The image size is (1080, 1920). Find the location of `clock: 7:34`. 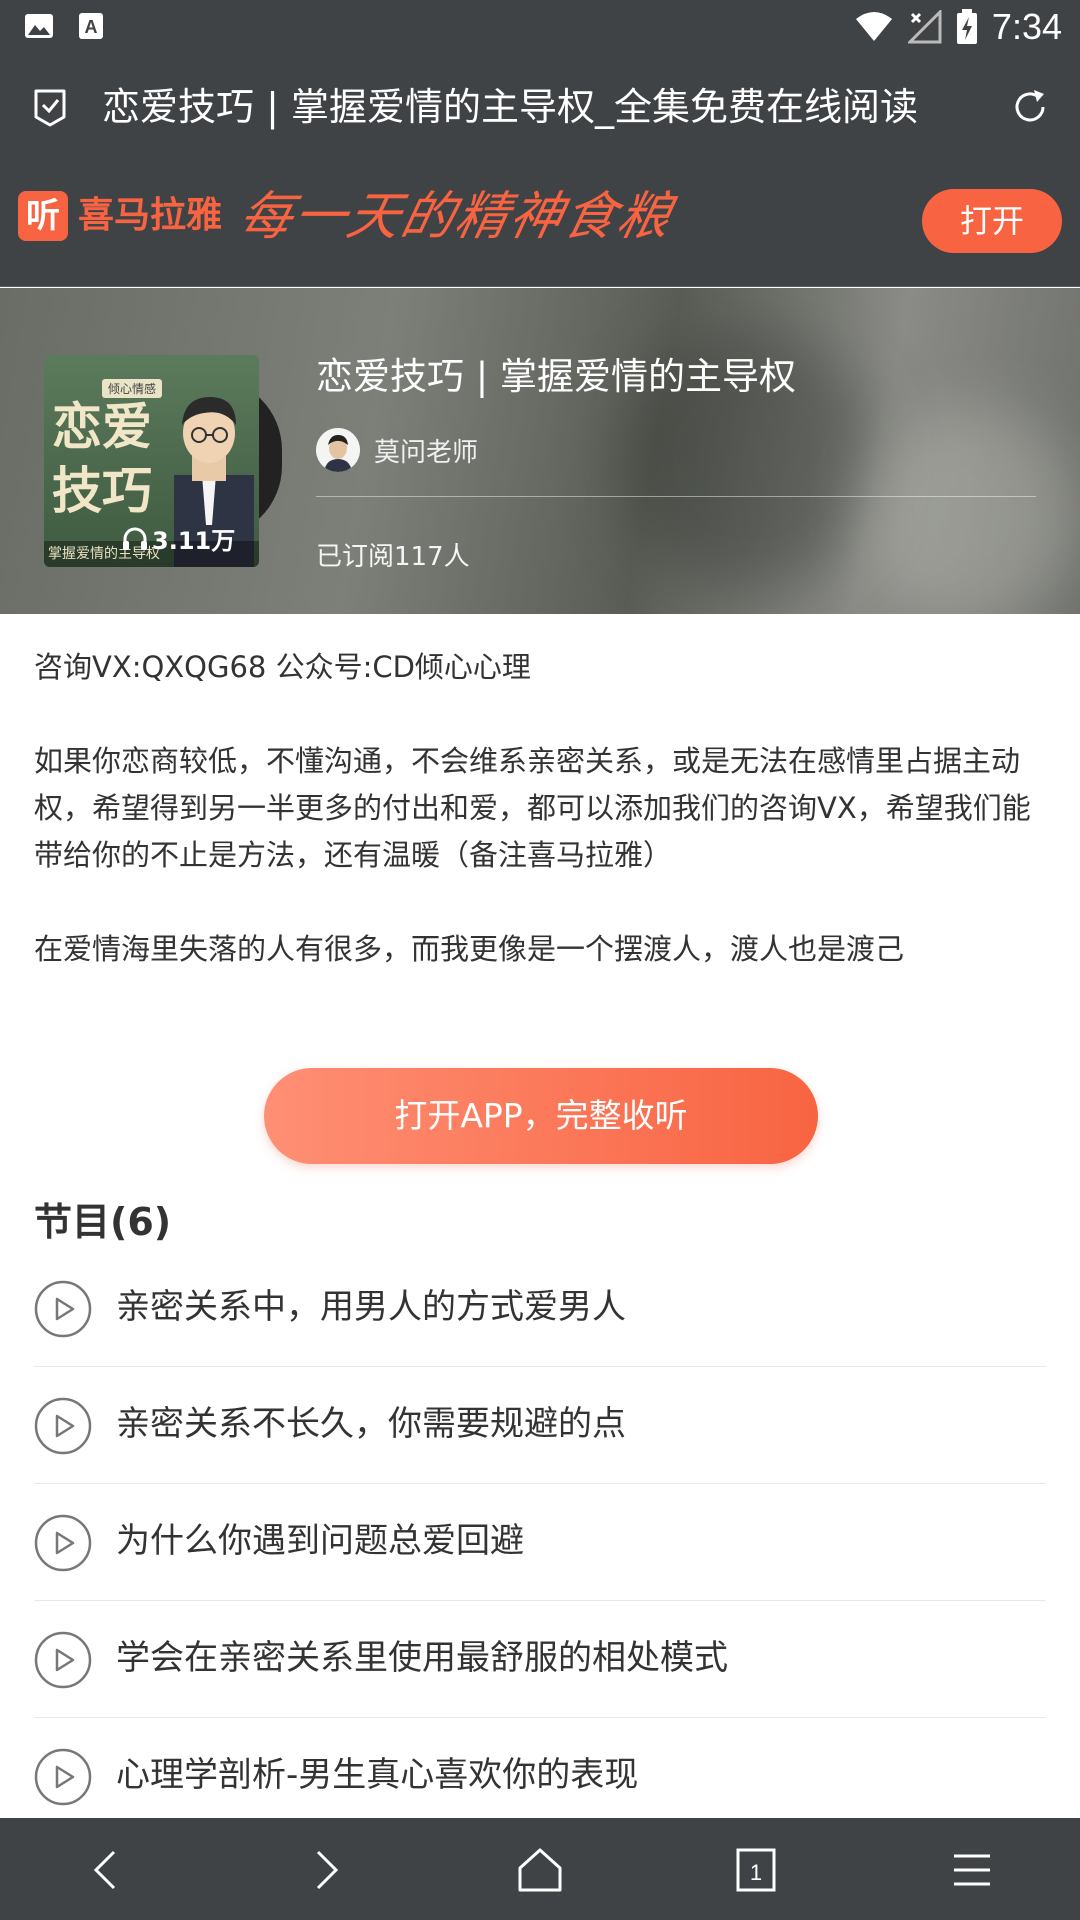

clock: 7:34 is located at coordinates (1026, 26).